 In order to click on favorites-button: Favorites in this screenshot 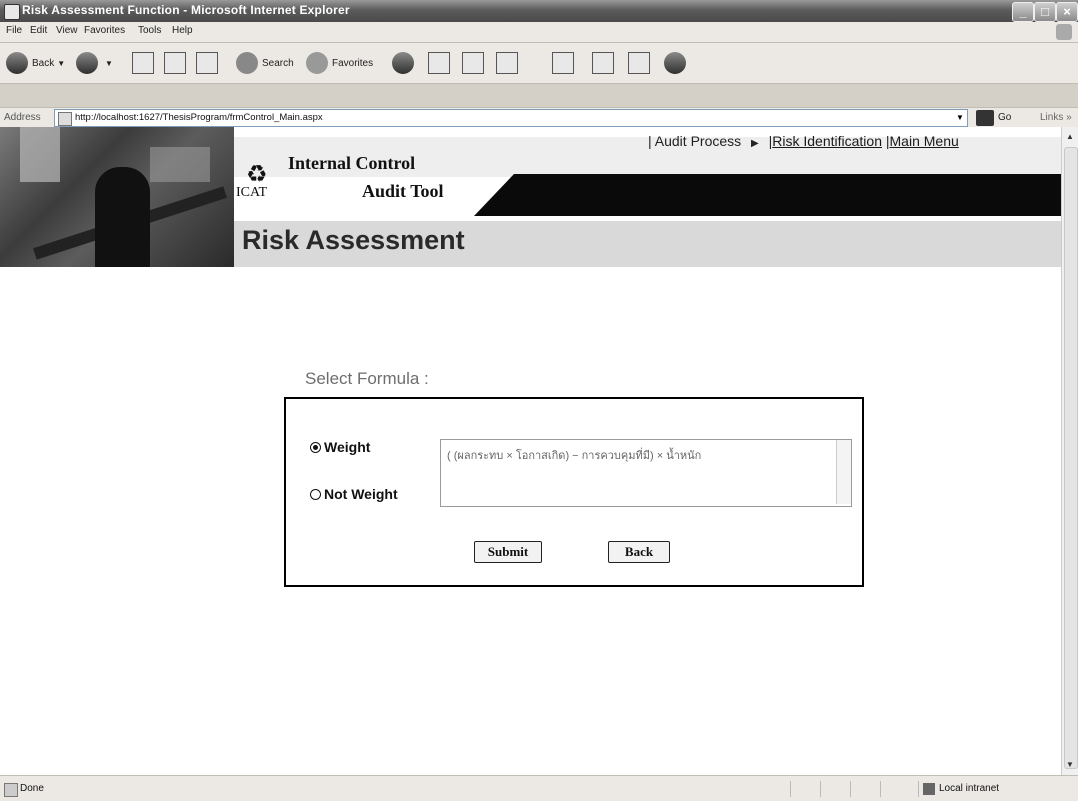, I will do `click(339, 63)`.